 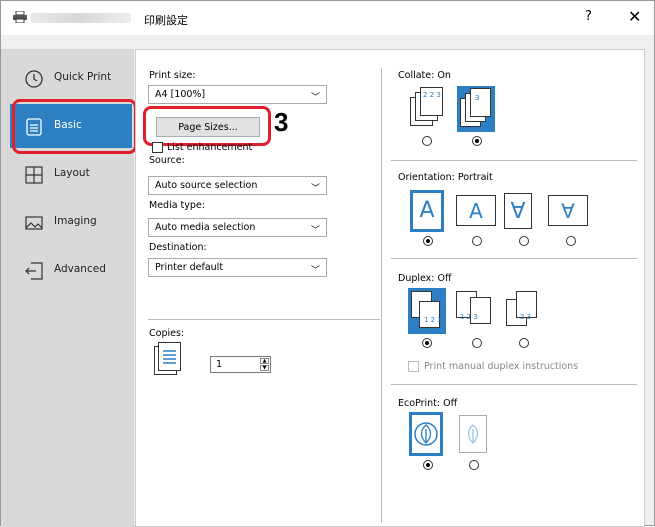 What do you see at coordinates (429, 109) in the screenshot?
I see `collate-off-icon: 2 2 3` at bounding box center [429, 109].